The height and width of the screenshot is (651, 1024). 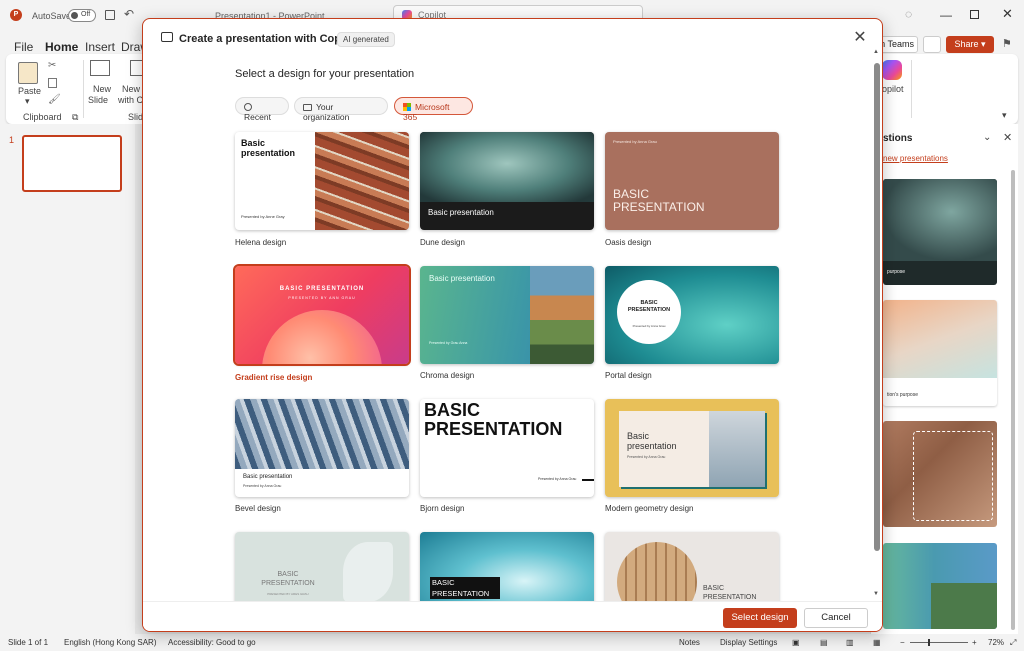 What do you see at coordinates (974, 642) in the screenshot?
I see `zoom-in-icon: +` at bounding box center [974, 642].